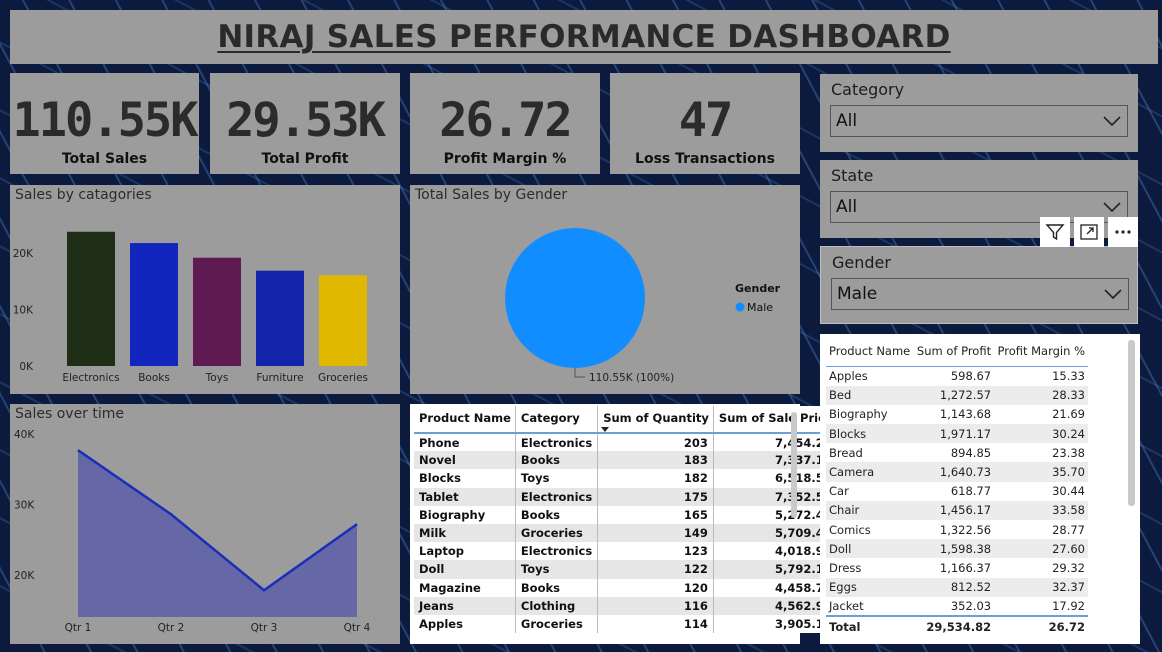 This screenshot has height=652, width=1162. Describe the element at coordinates (803, 478) in the screenshot. I see `cell-sum-of-sale-price: 6,518.59` at that location.